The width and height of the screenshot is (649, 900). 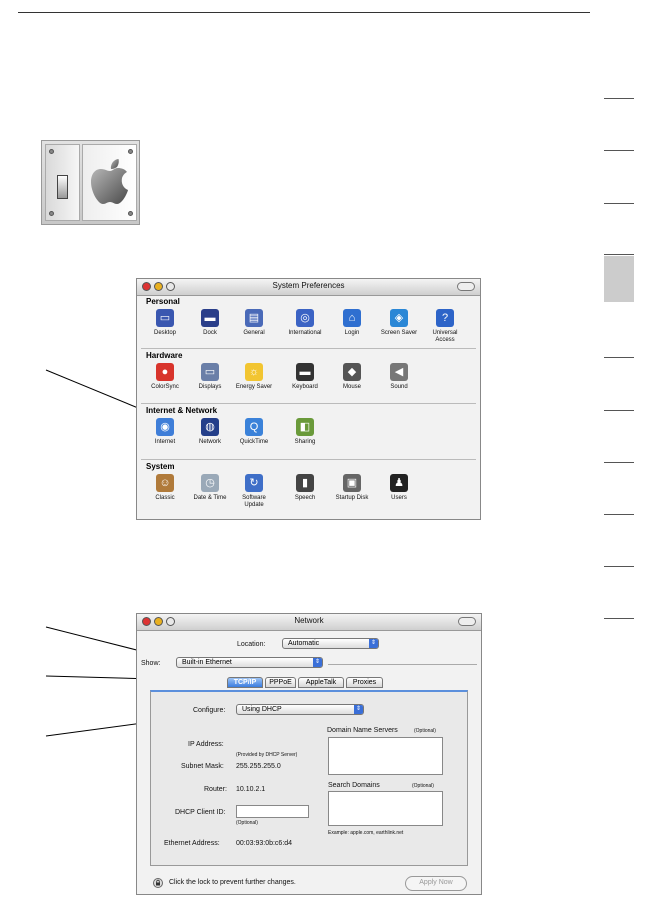 I want to click on desktop-icon: ▭, so click(x=165, y=318).